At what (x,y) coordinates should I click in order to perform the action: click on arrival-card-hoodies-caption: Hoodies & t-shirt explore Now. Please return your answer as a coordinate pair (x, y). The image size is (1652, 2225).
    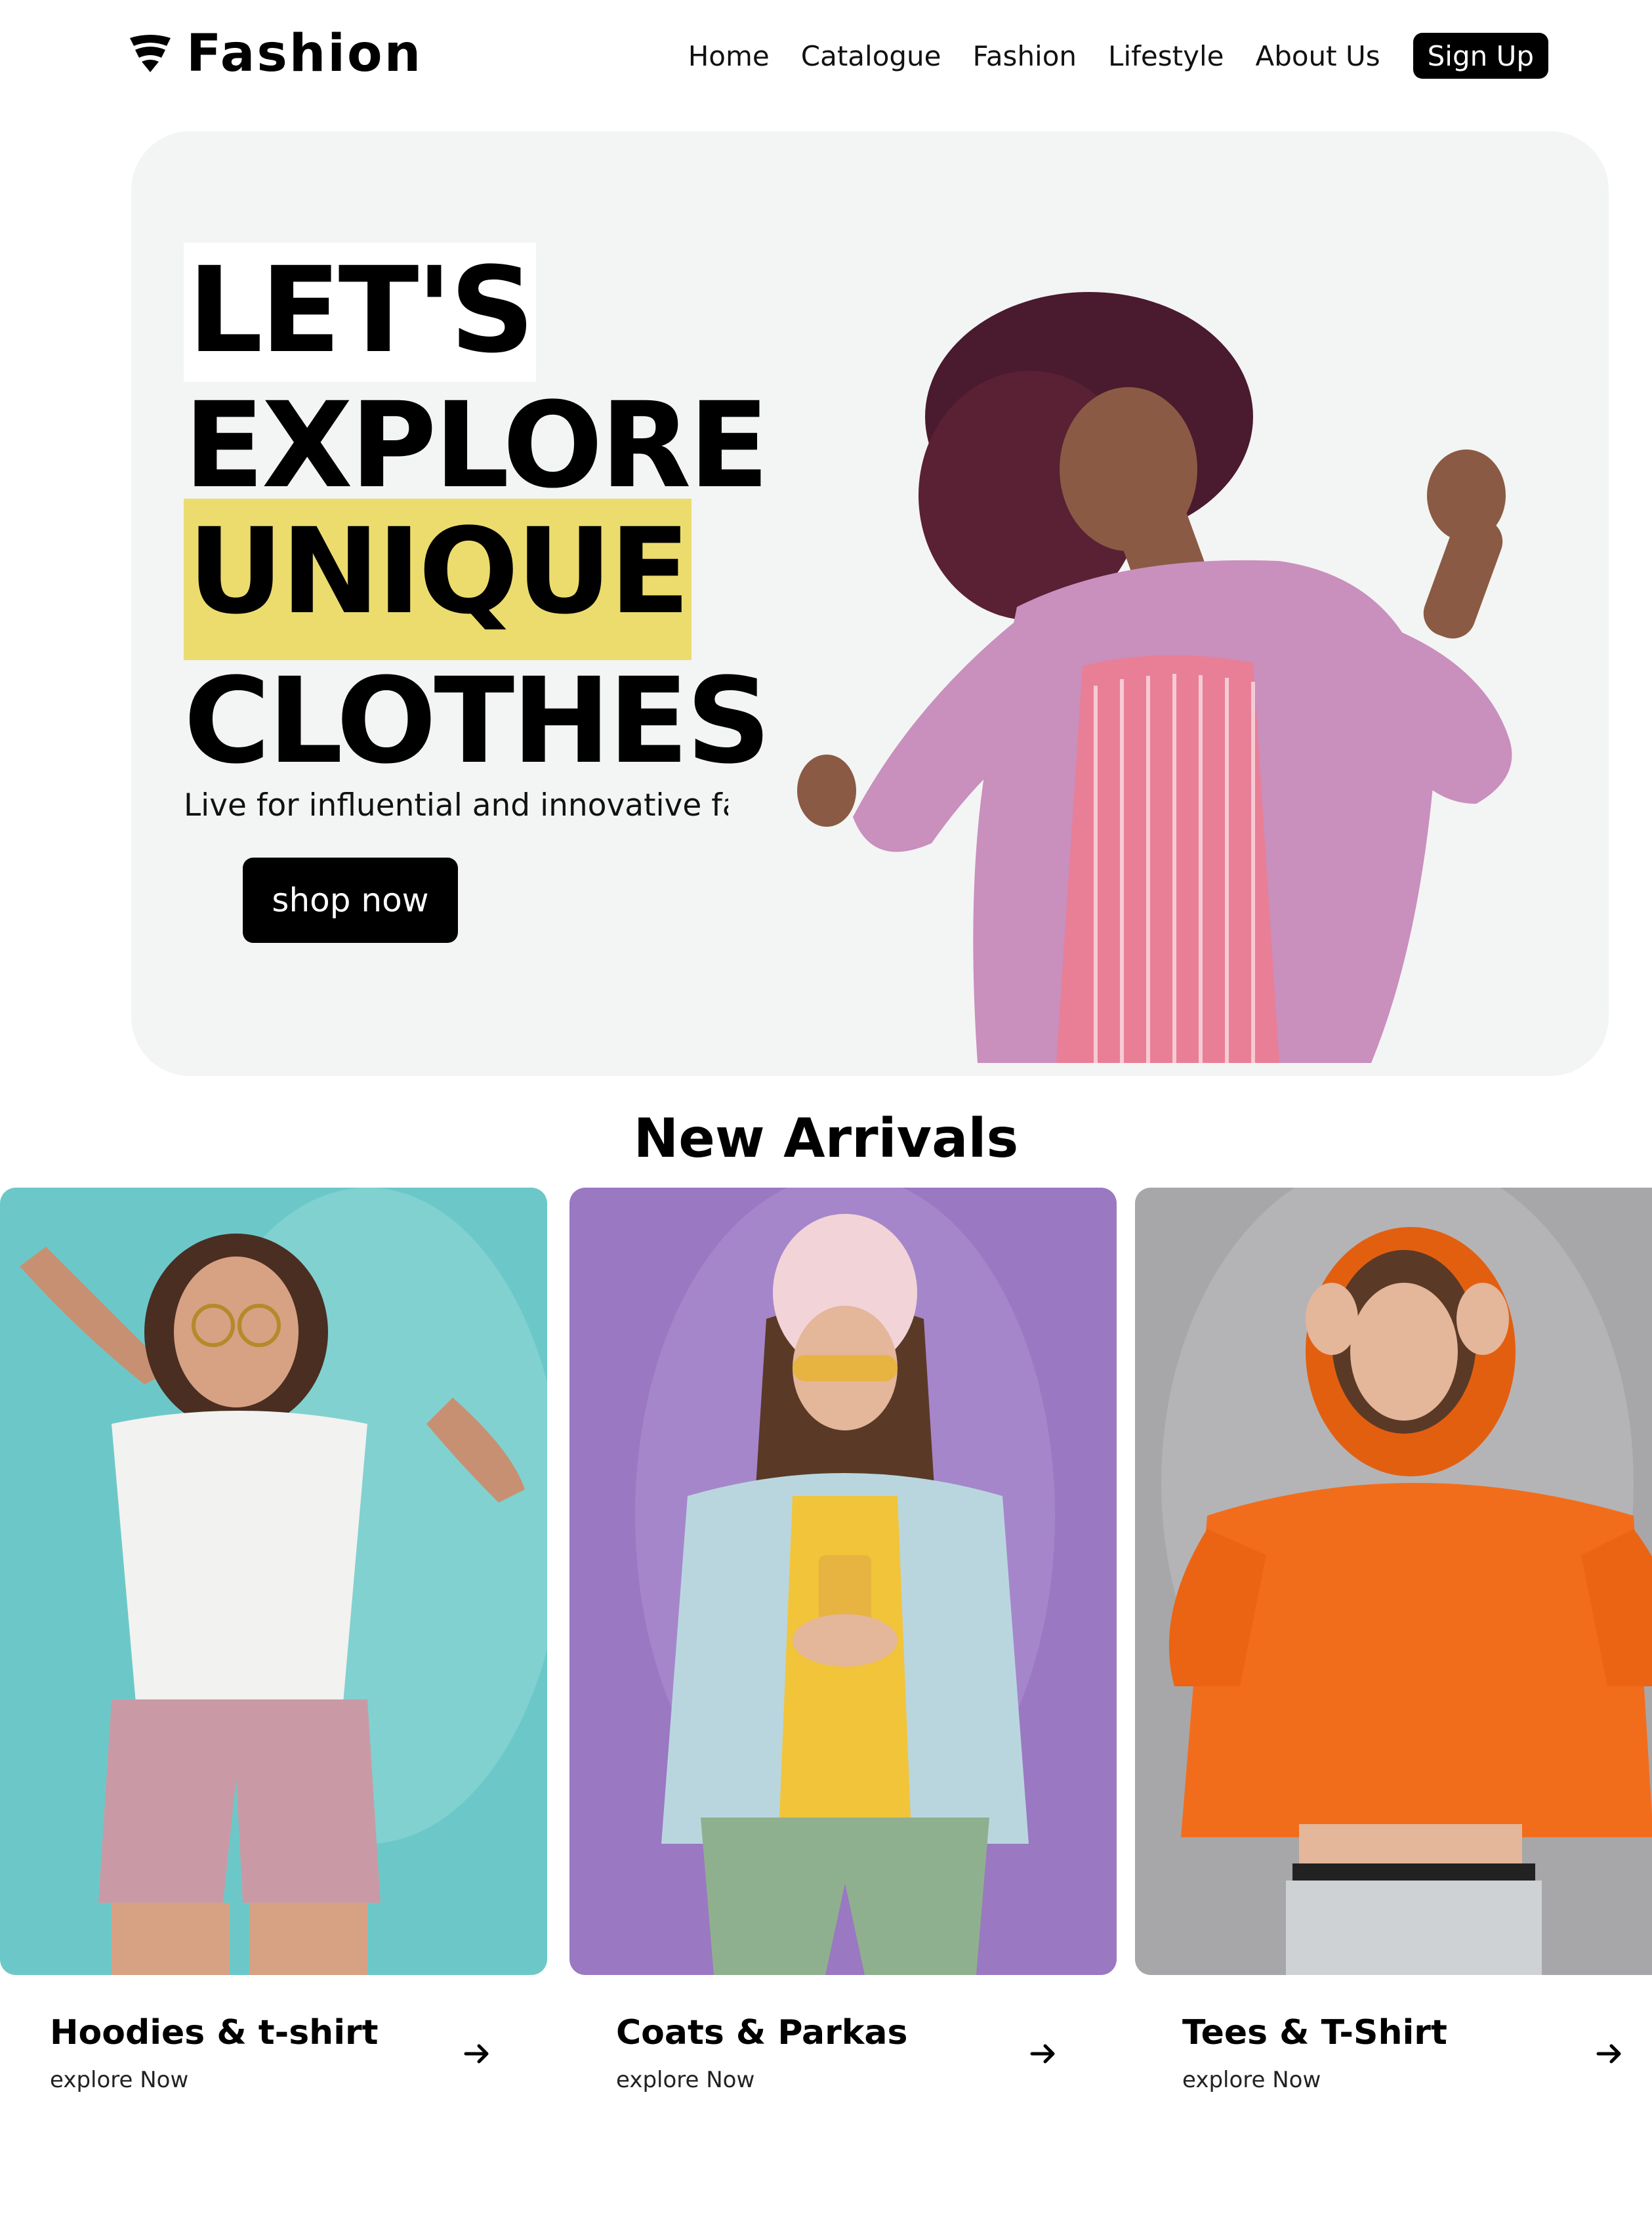
    Looking at the image, I should click on (279, 2053).